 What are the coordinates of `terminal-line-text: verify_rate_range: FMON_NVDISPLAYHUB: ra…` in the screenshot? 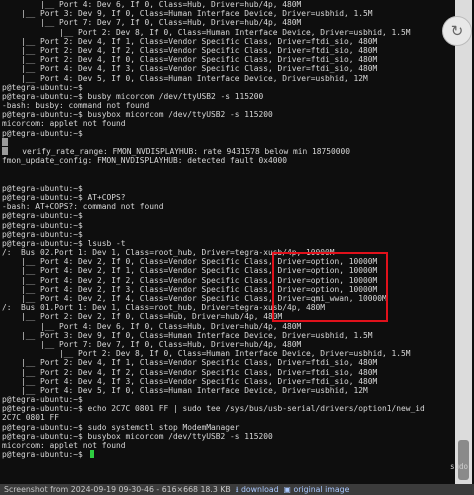 It's located at (179, 151).